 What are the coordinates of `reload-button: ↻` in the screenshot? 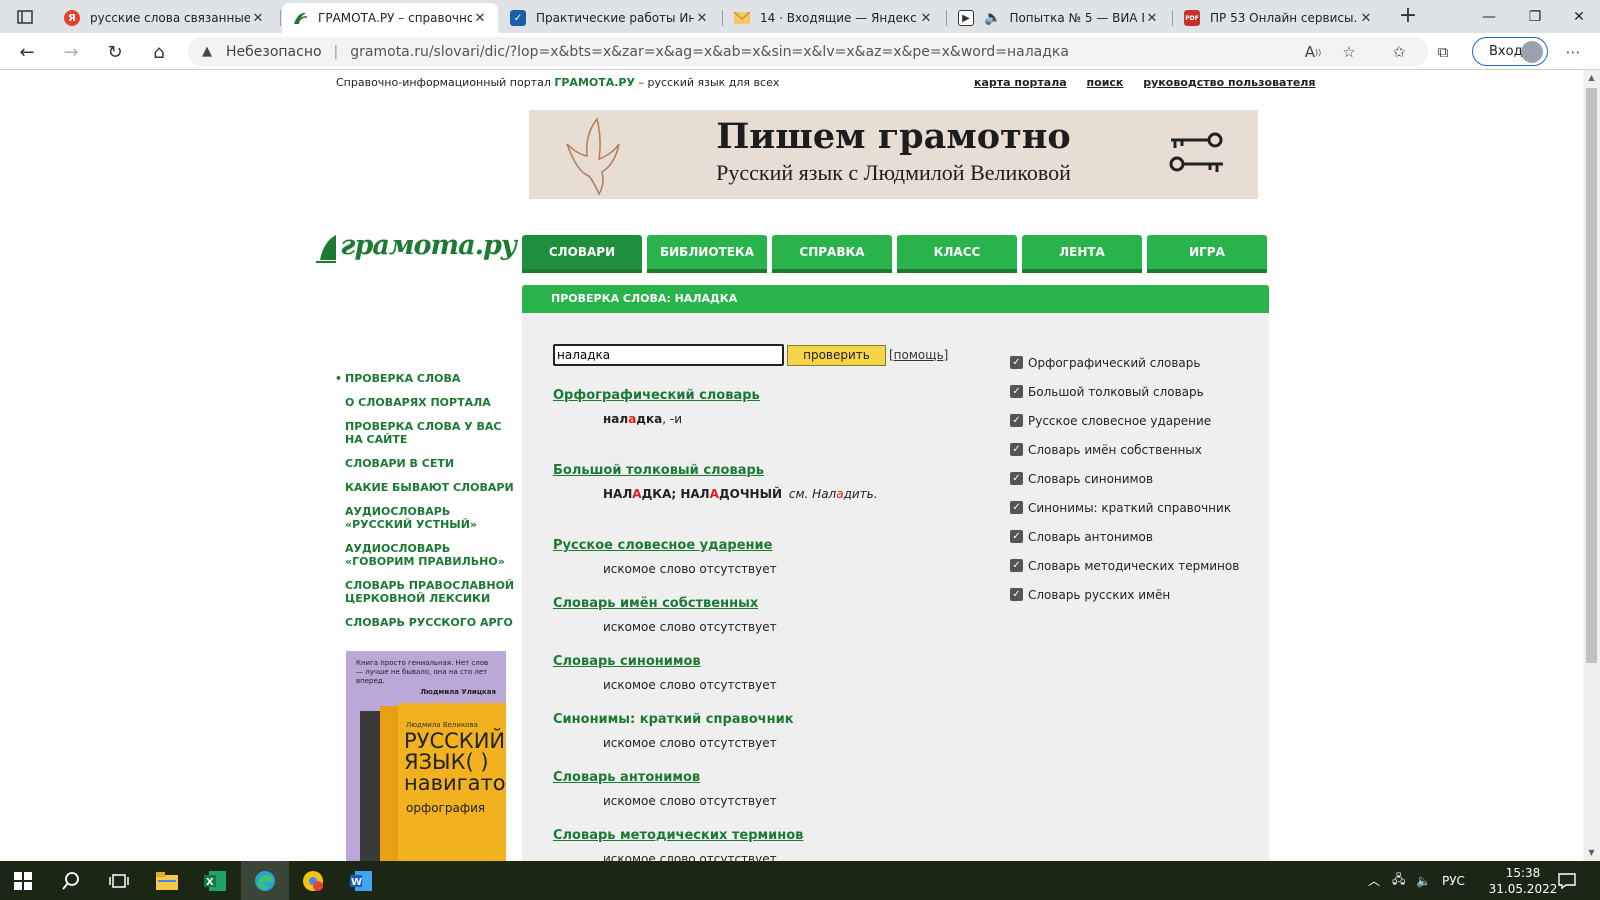 It's located at (115, 52).